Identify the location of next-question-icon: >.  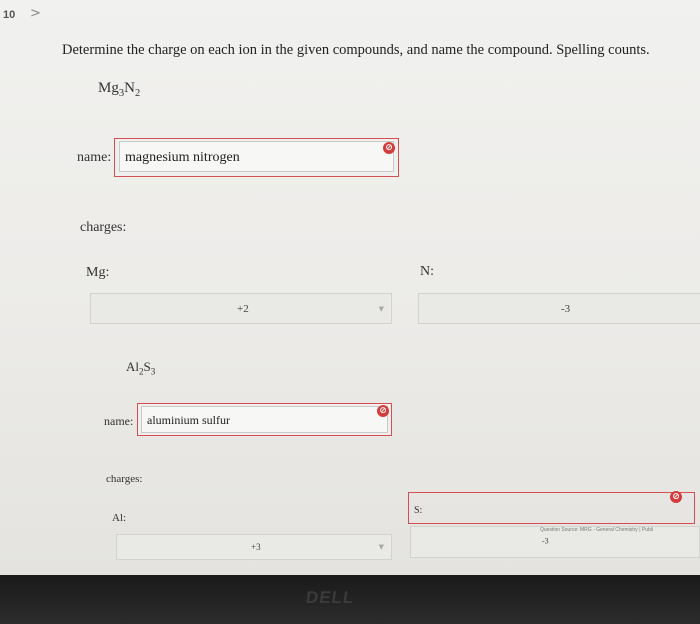
(35, 13).